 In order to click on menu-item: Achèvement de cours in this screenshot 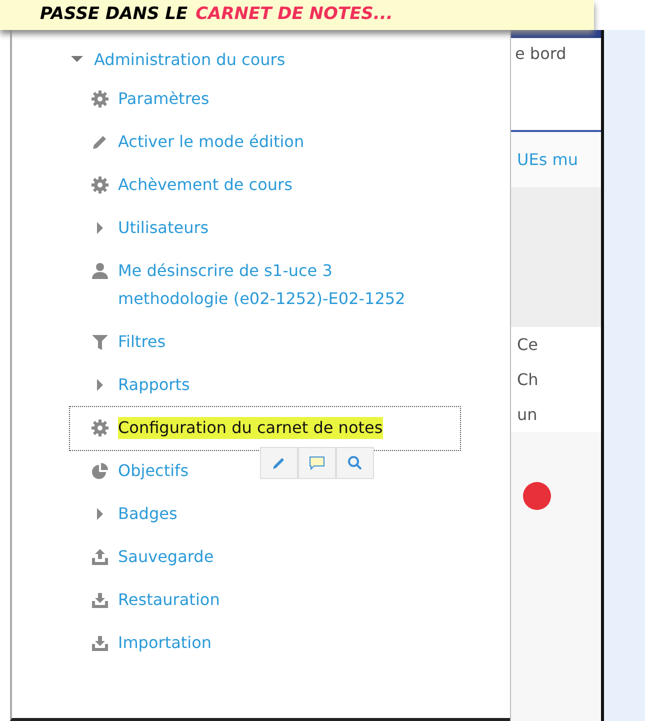, I will do `click(245, 185)`.